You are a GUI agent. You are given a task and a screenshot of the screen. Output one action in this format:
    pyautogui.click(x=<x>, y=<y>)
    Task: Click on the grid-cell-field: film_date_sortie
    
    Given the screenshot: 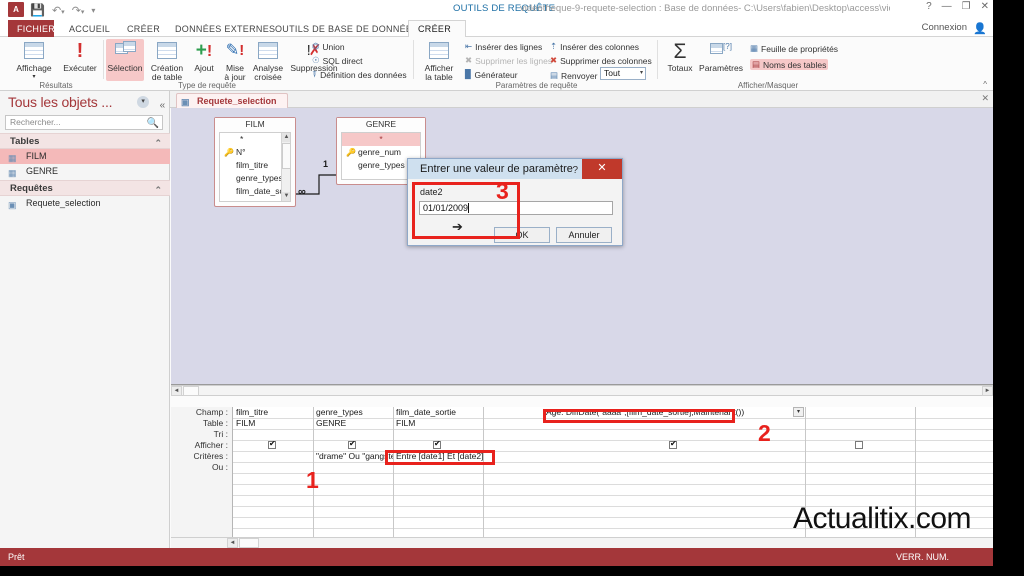 What is the action you would take?
    pyautogui.click(x=438, y=412)
    